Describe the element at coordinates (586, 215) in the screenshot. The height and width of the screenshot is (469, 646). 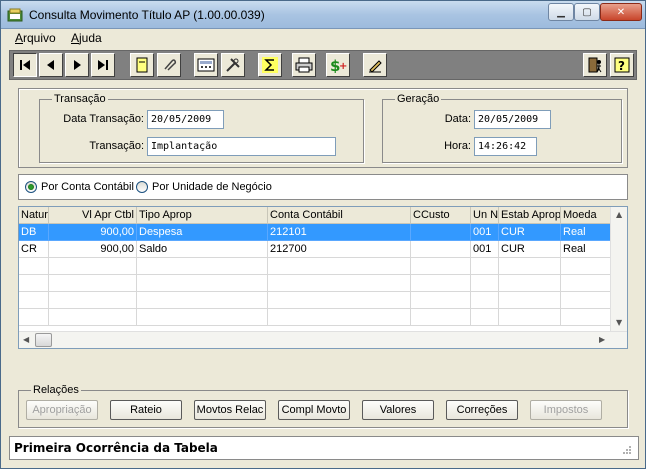
I see `column-header: Moeda` at that location.